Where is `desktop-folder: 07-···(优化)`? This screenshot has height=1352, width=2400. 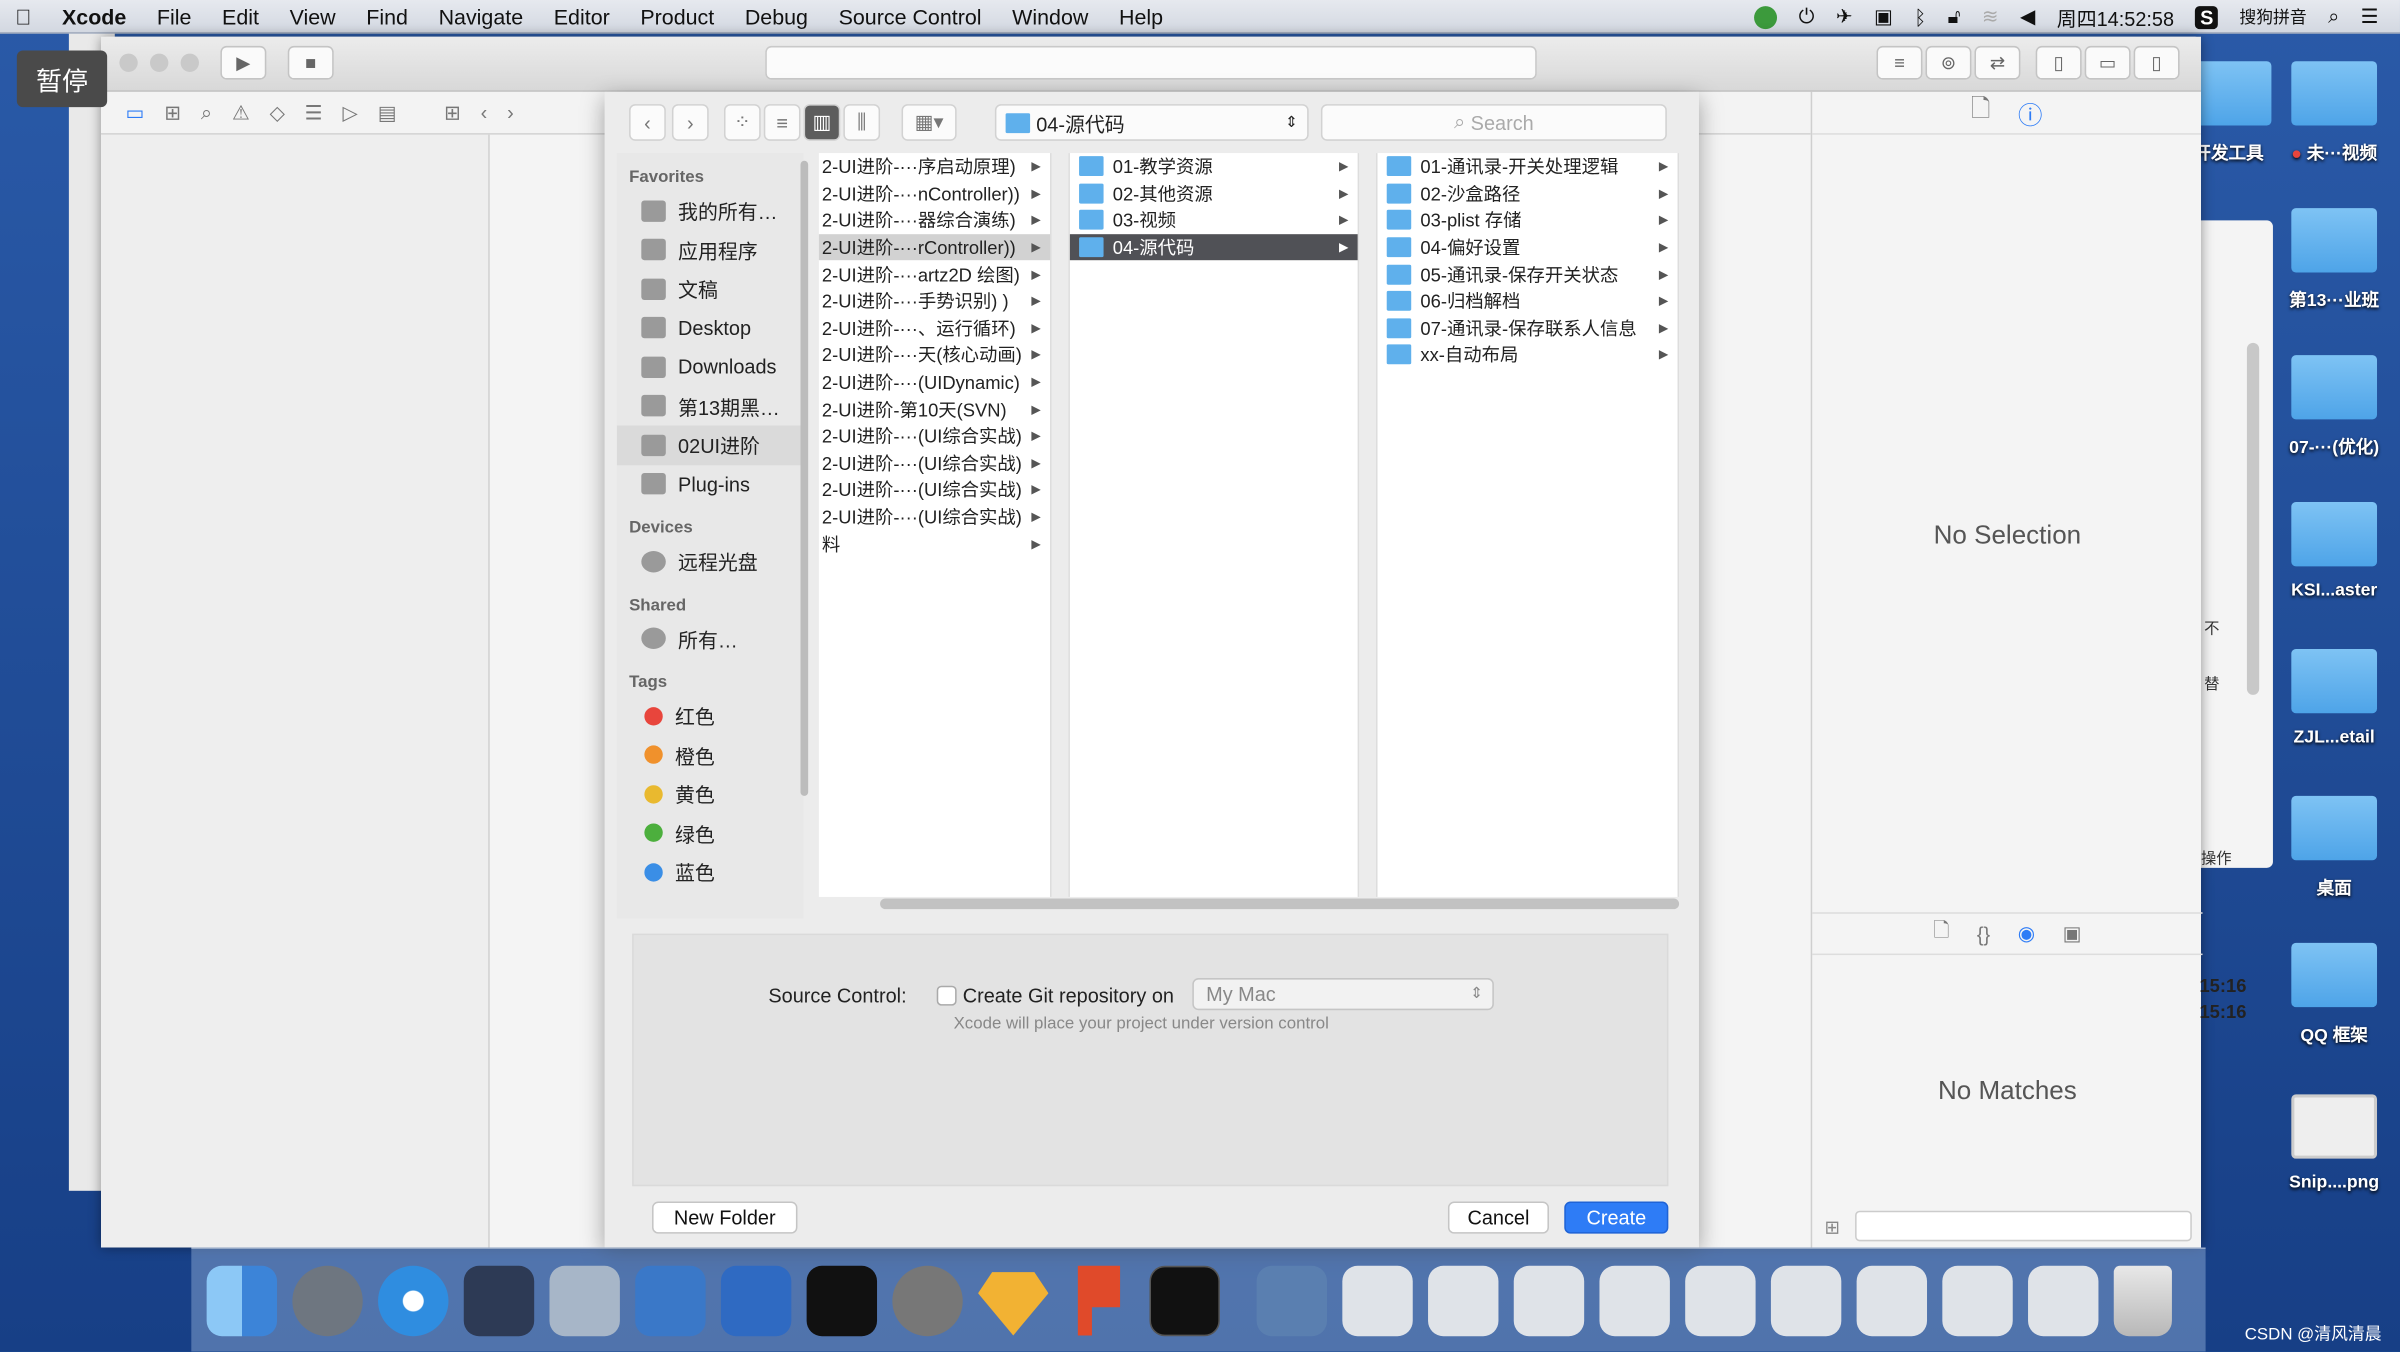 desktop-folder: 07-···(优化) is located at coordinates (2334, 407).